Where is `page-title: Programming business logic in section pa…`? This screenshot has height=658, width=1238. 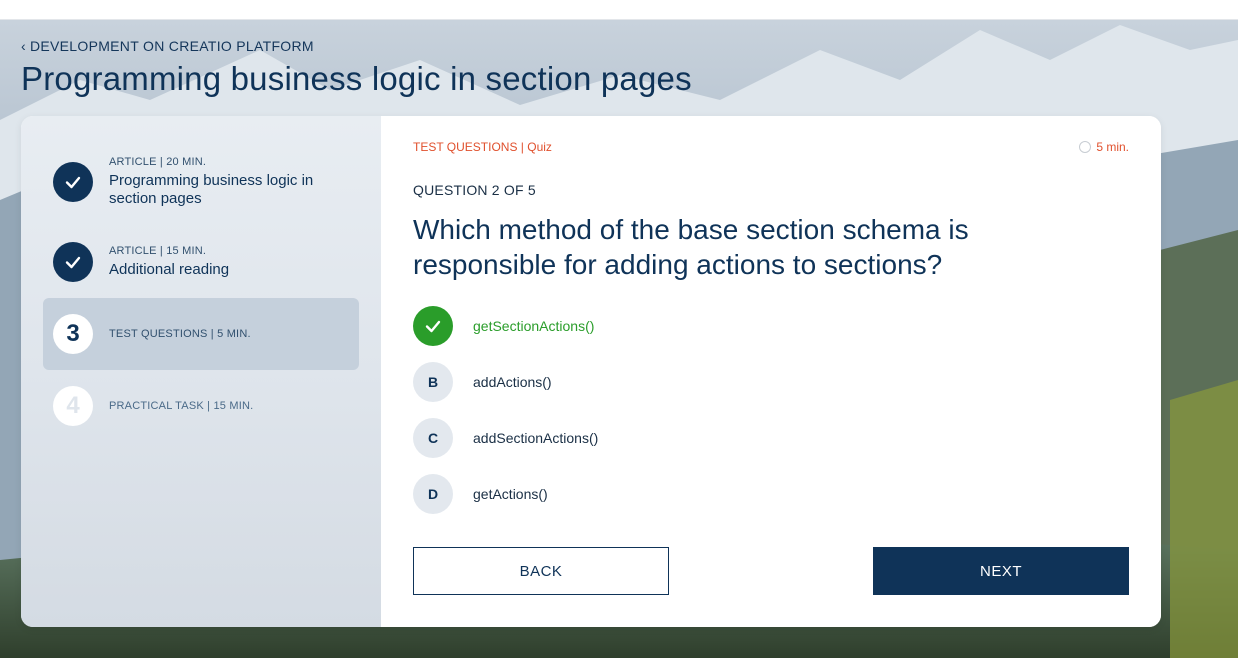
page-title: Programming business logic in section pa… is located at coordinates (356, 78).